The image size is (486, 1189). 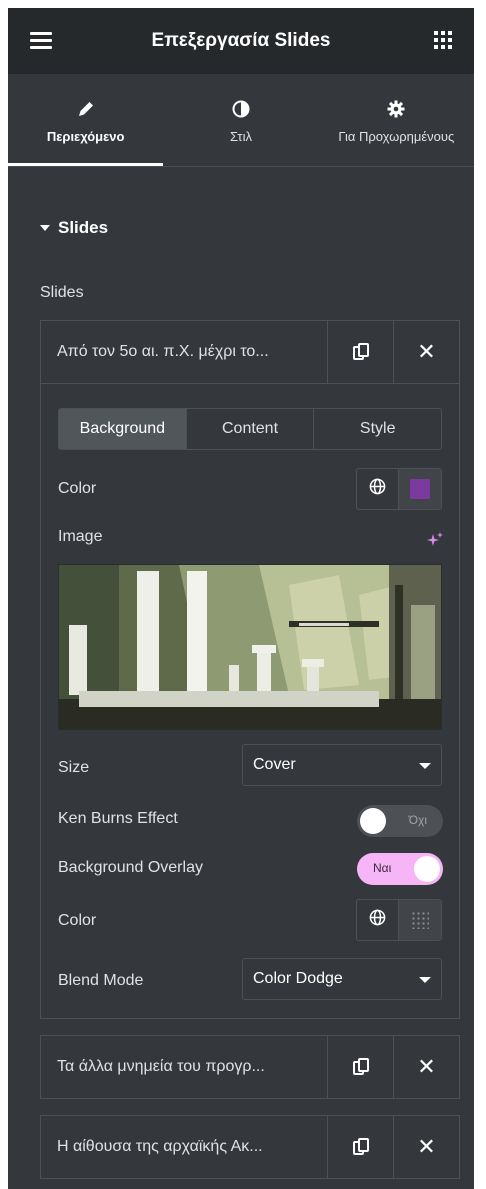 What do you see at coordinates (400, 821) in the screenshot?
I see `ken-burns-toggle: Όχι` at bounding box center [400, 821].